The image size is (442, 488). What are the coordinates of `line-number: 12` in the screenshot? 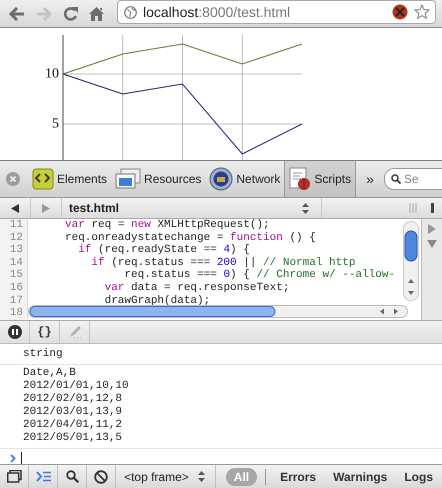 It's located at (14, 238).